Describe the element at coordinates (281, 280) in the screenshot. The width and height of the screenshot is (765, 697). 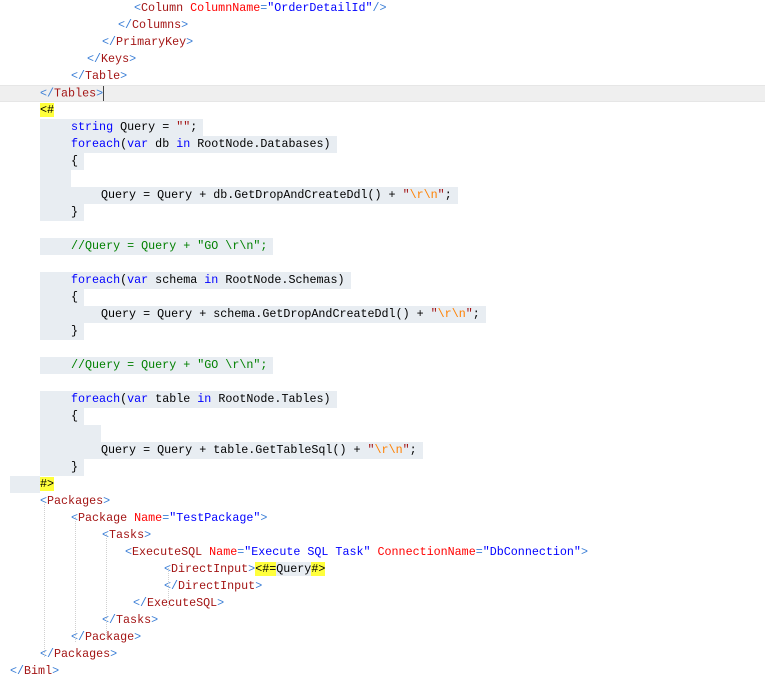
I see `code-token: RootNode.Schemas)` at that location.